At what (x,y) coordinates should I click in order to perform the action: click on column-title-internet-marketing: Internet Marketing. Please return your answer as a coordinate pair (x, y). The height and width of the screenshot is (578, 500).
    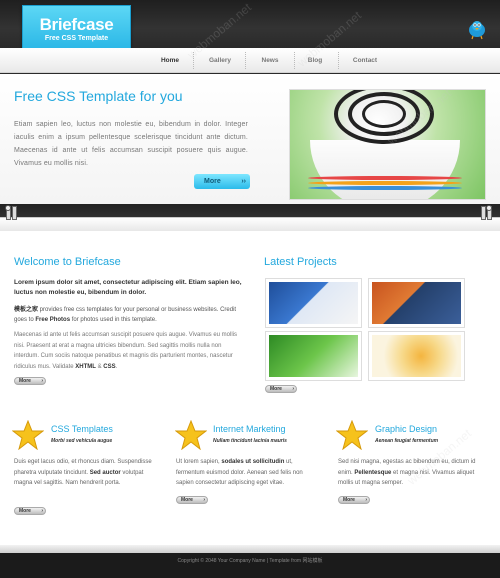
    Looking at the image, I should click on (249, 429).